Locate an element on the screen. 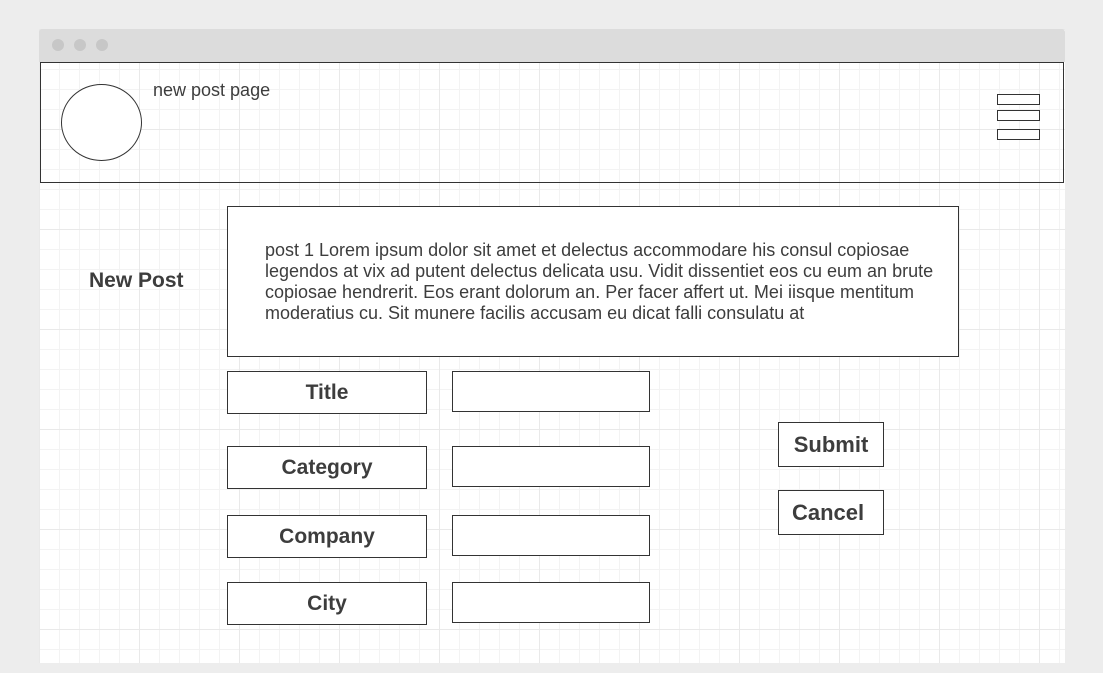  title-input is located at coordinates (551, 391).